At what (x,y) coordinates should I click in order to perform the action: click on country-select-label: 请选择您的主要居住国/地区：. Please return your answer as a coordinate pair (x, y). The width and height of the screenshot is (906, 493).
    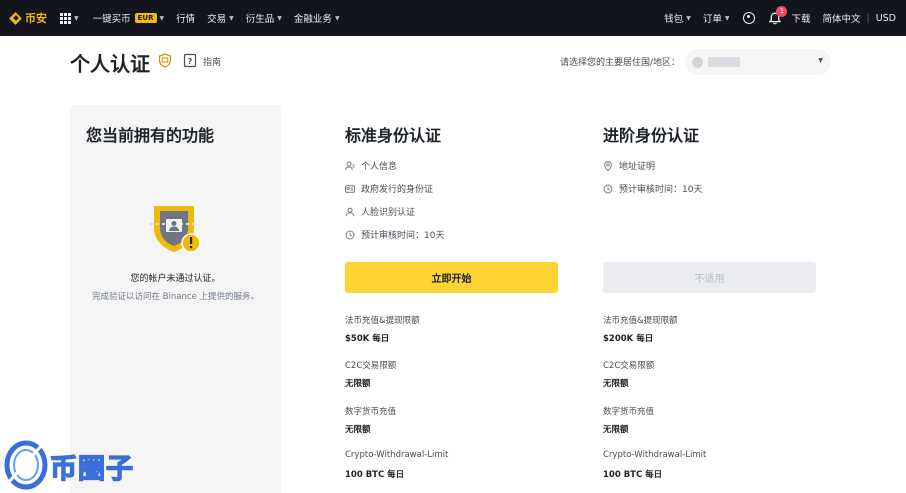
    Looking at the image, I should click on (620, 63).